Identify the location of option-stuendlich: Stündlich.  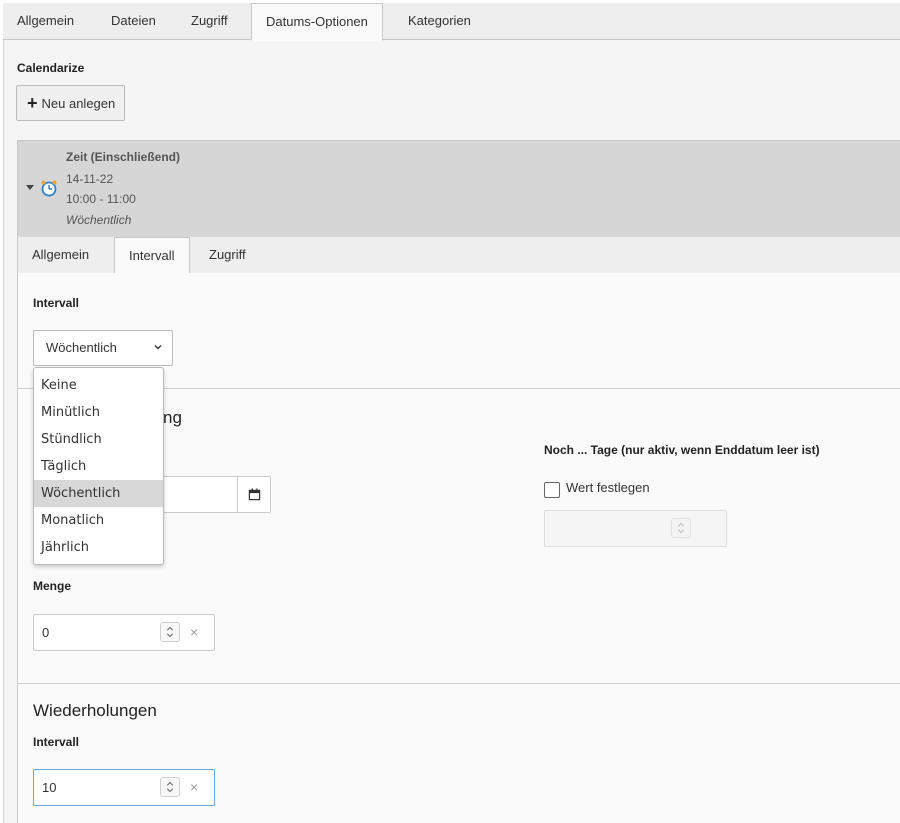
(98, 439).